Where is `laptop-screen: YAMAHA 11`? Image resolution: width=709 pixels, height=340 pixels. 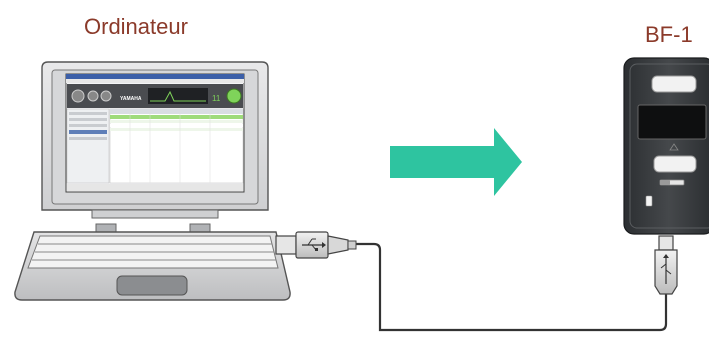 laptop-screen: YAMAHA 11 is located at coordinates (155, 133).